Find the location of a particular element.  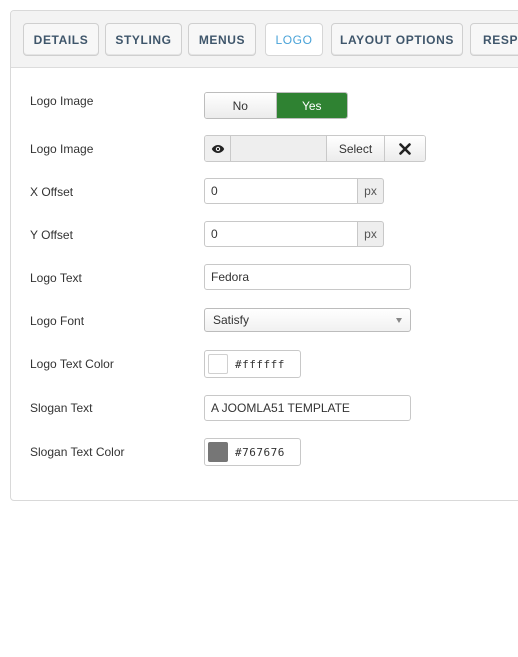

toggle-no-option: No is located at coordinates (241, 105).